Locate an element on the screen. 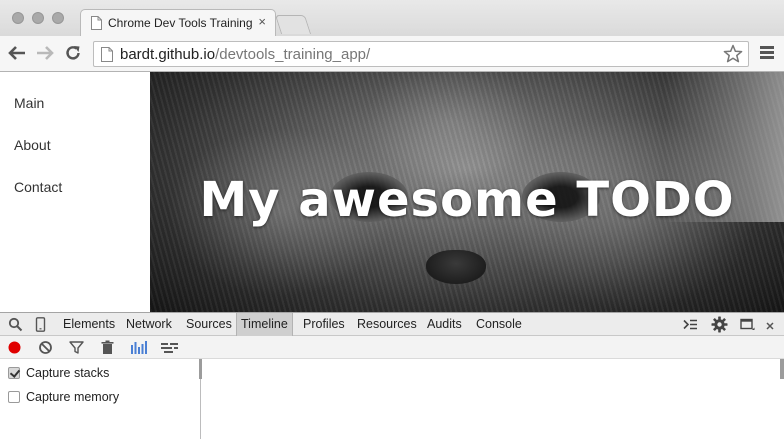 The height and width of the screenshot is (439, 784). forward-arrow-icon is located at coordinates (45, 53).